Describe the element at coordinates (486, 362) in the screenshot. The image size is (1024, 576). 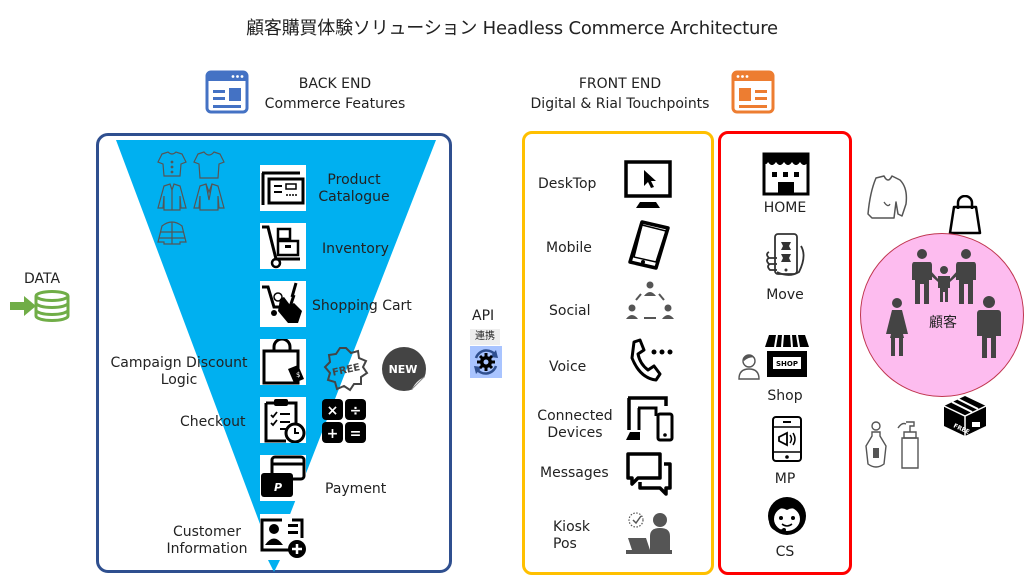
I see `sync-gear-icon` at that location.